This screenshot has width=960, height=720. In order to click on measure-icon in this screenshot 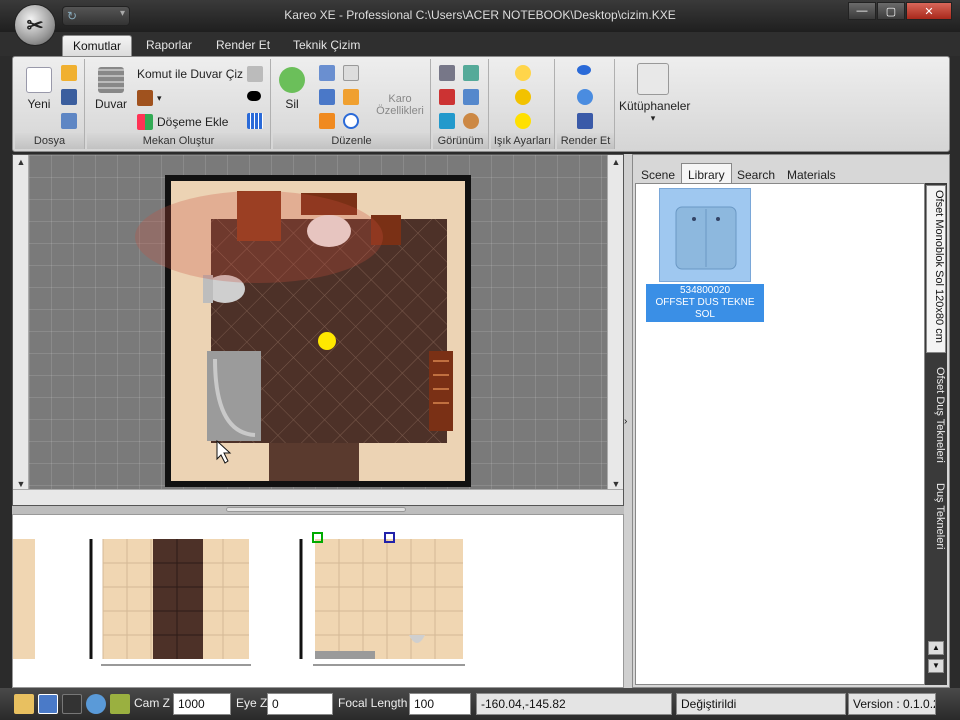, I will do `click(120, 704)`.